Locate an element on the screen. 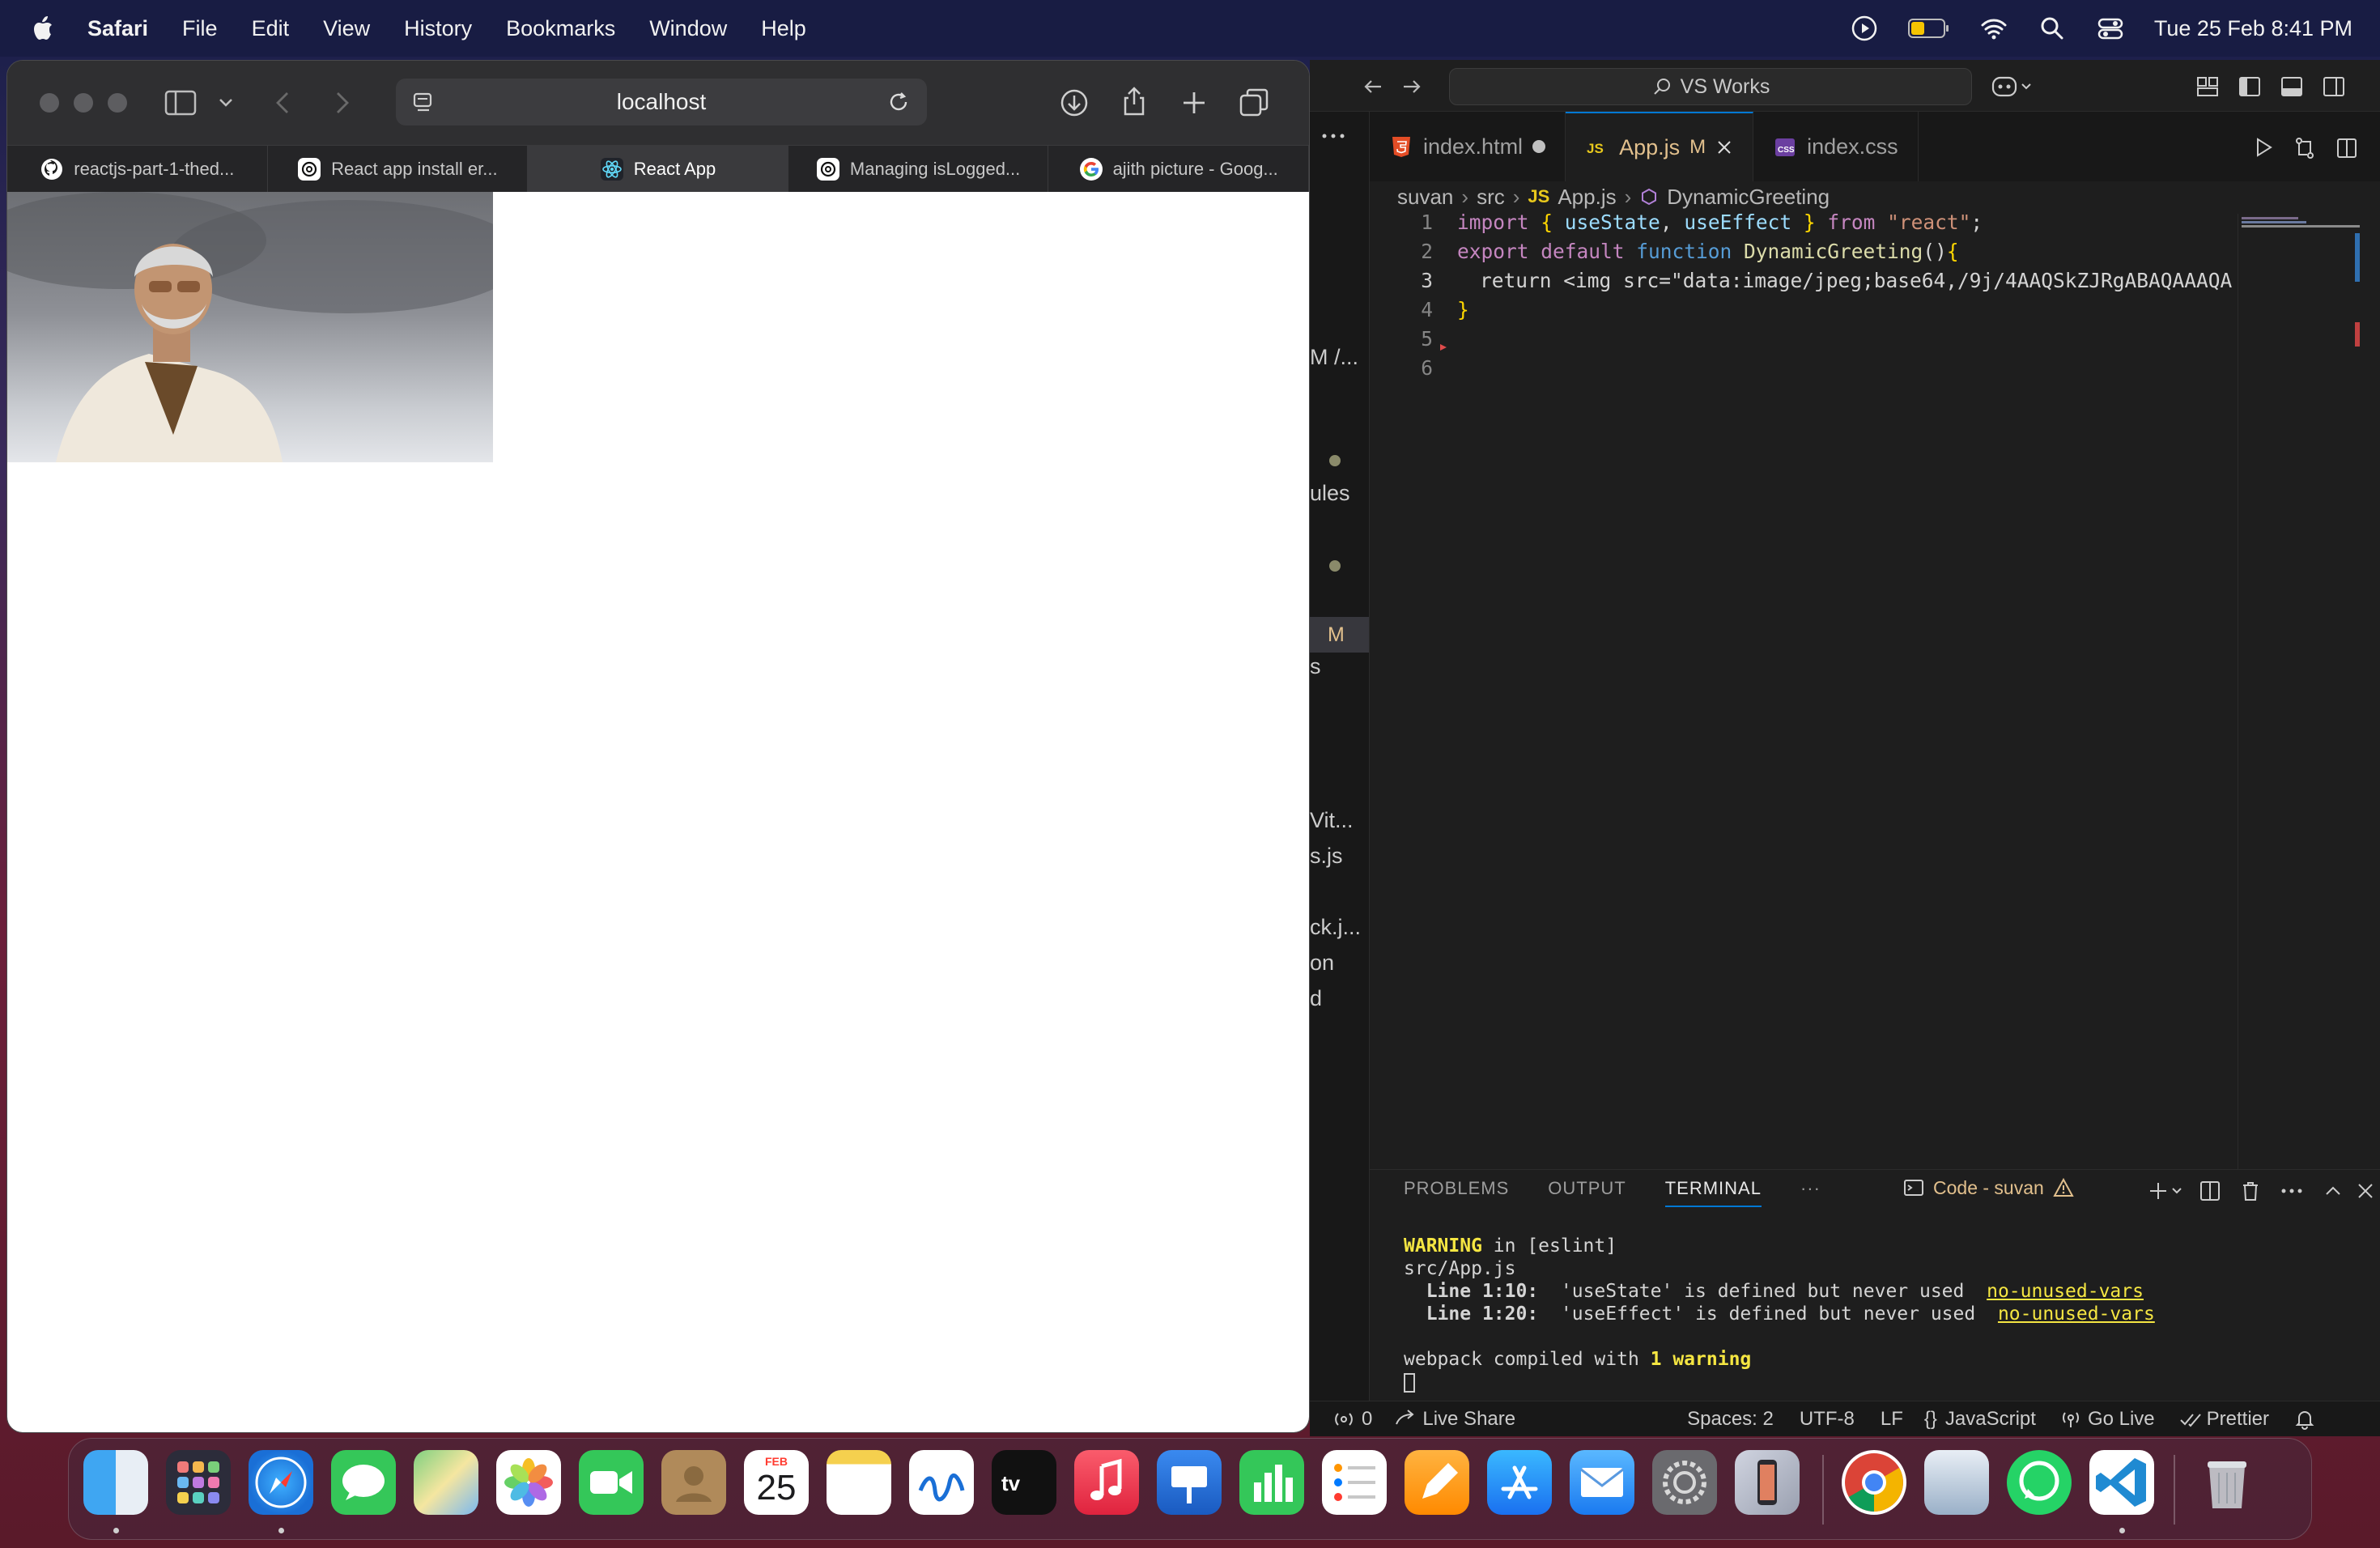  forward-icon is located at coordinates (341, 103).